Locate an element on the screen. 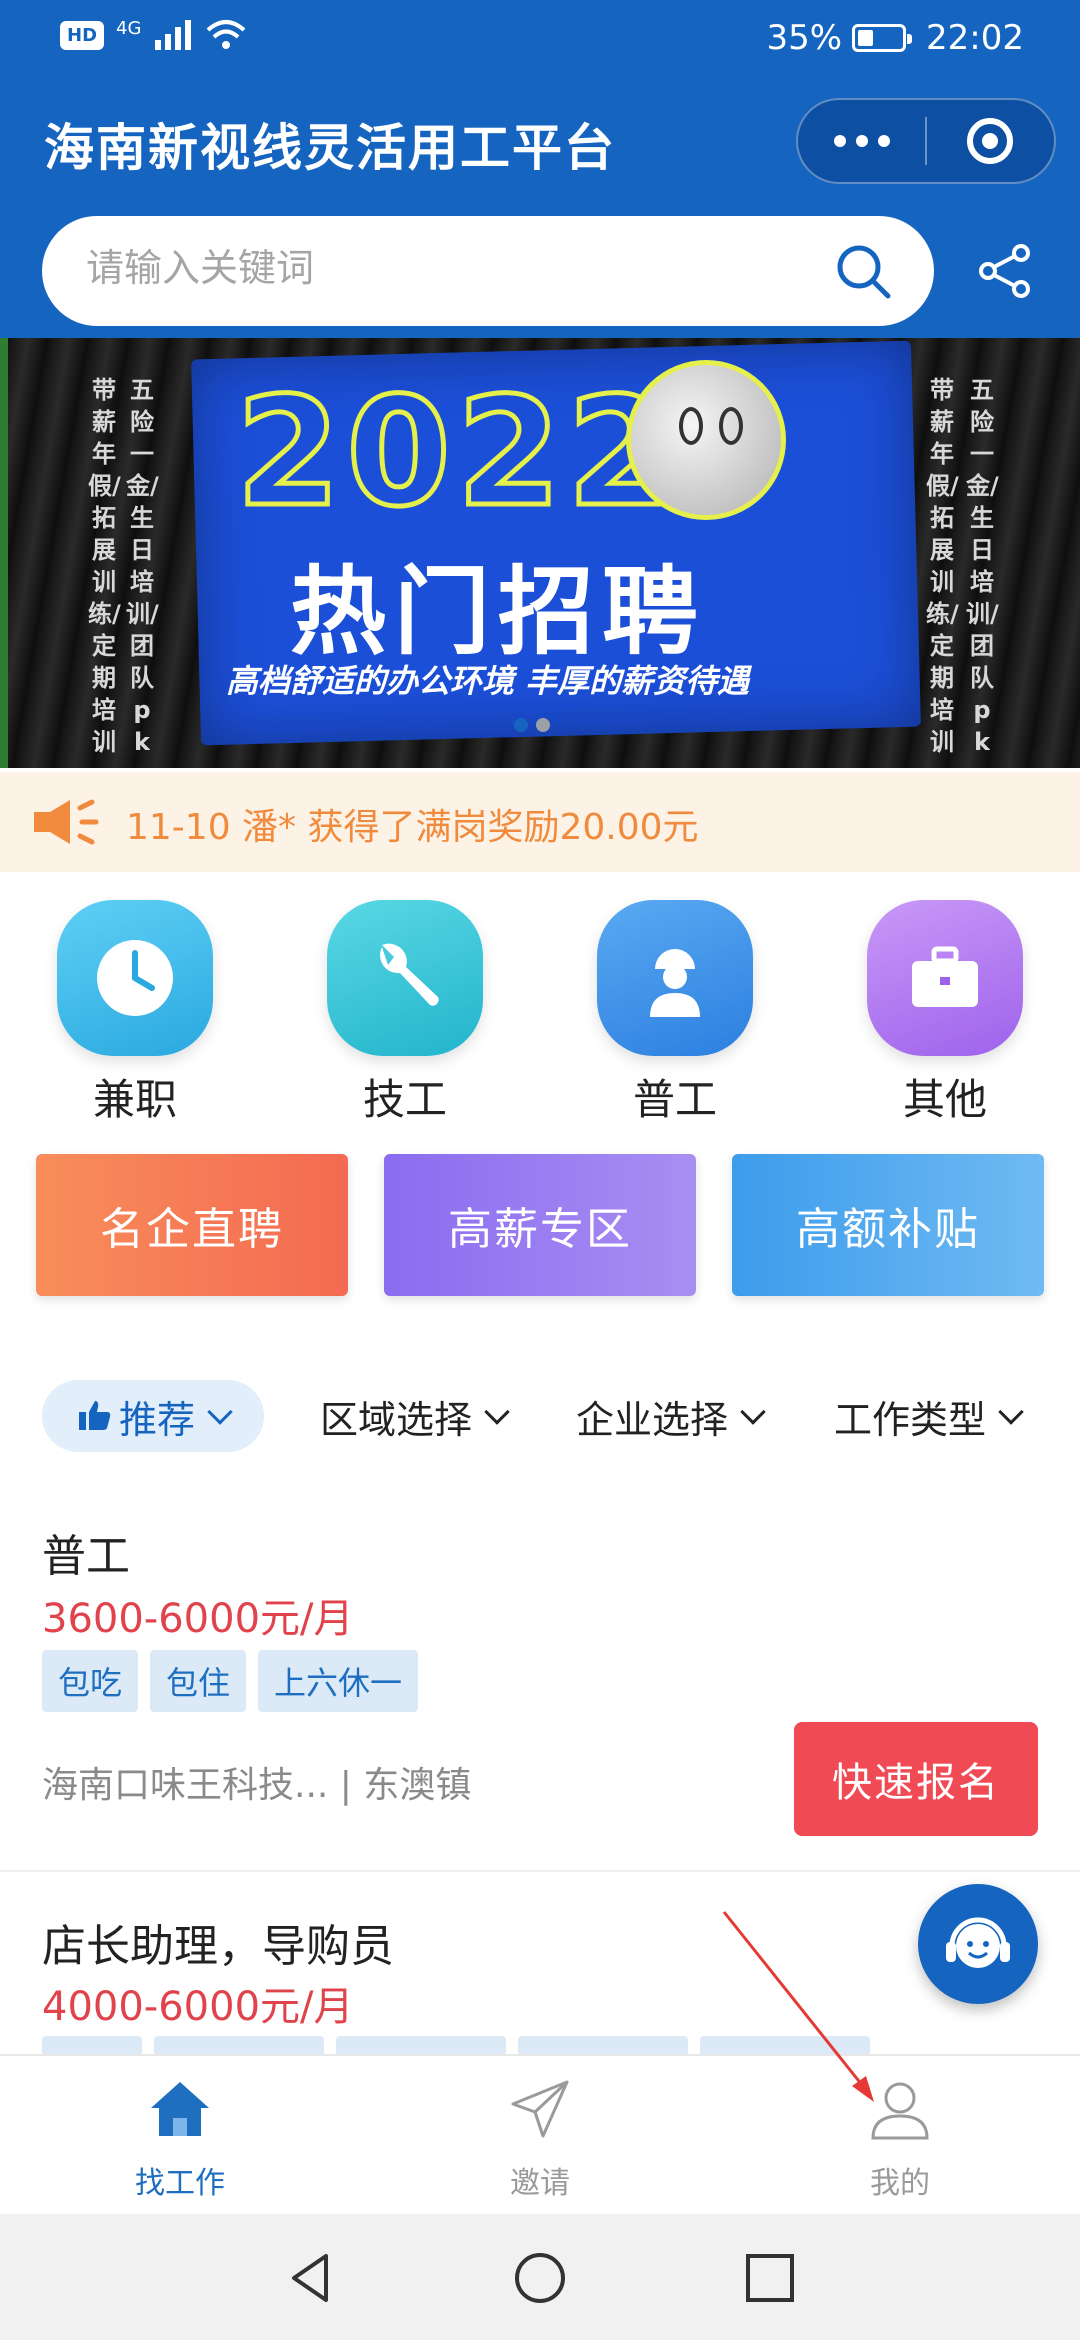  headset-icon is located at coordinates (978, 1942).